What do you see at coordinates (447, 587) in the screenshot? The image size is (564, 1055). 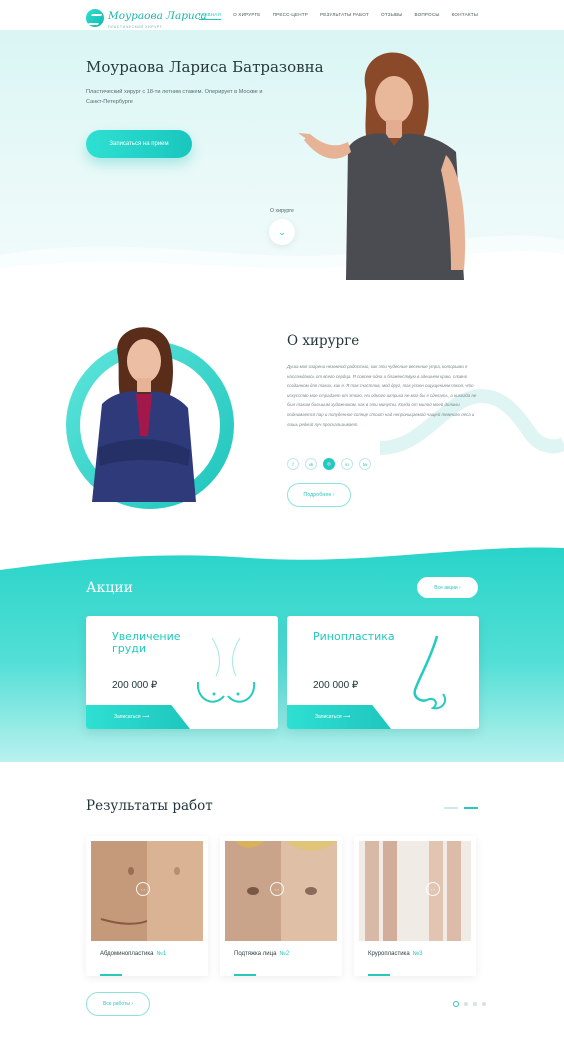 I see `all-promos-button: Все акции ›` at bounding box center [447, 587].